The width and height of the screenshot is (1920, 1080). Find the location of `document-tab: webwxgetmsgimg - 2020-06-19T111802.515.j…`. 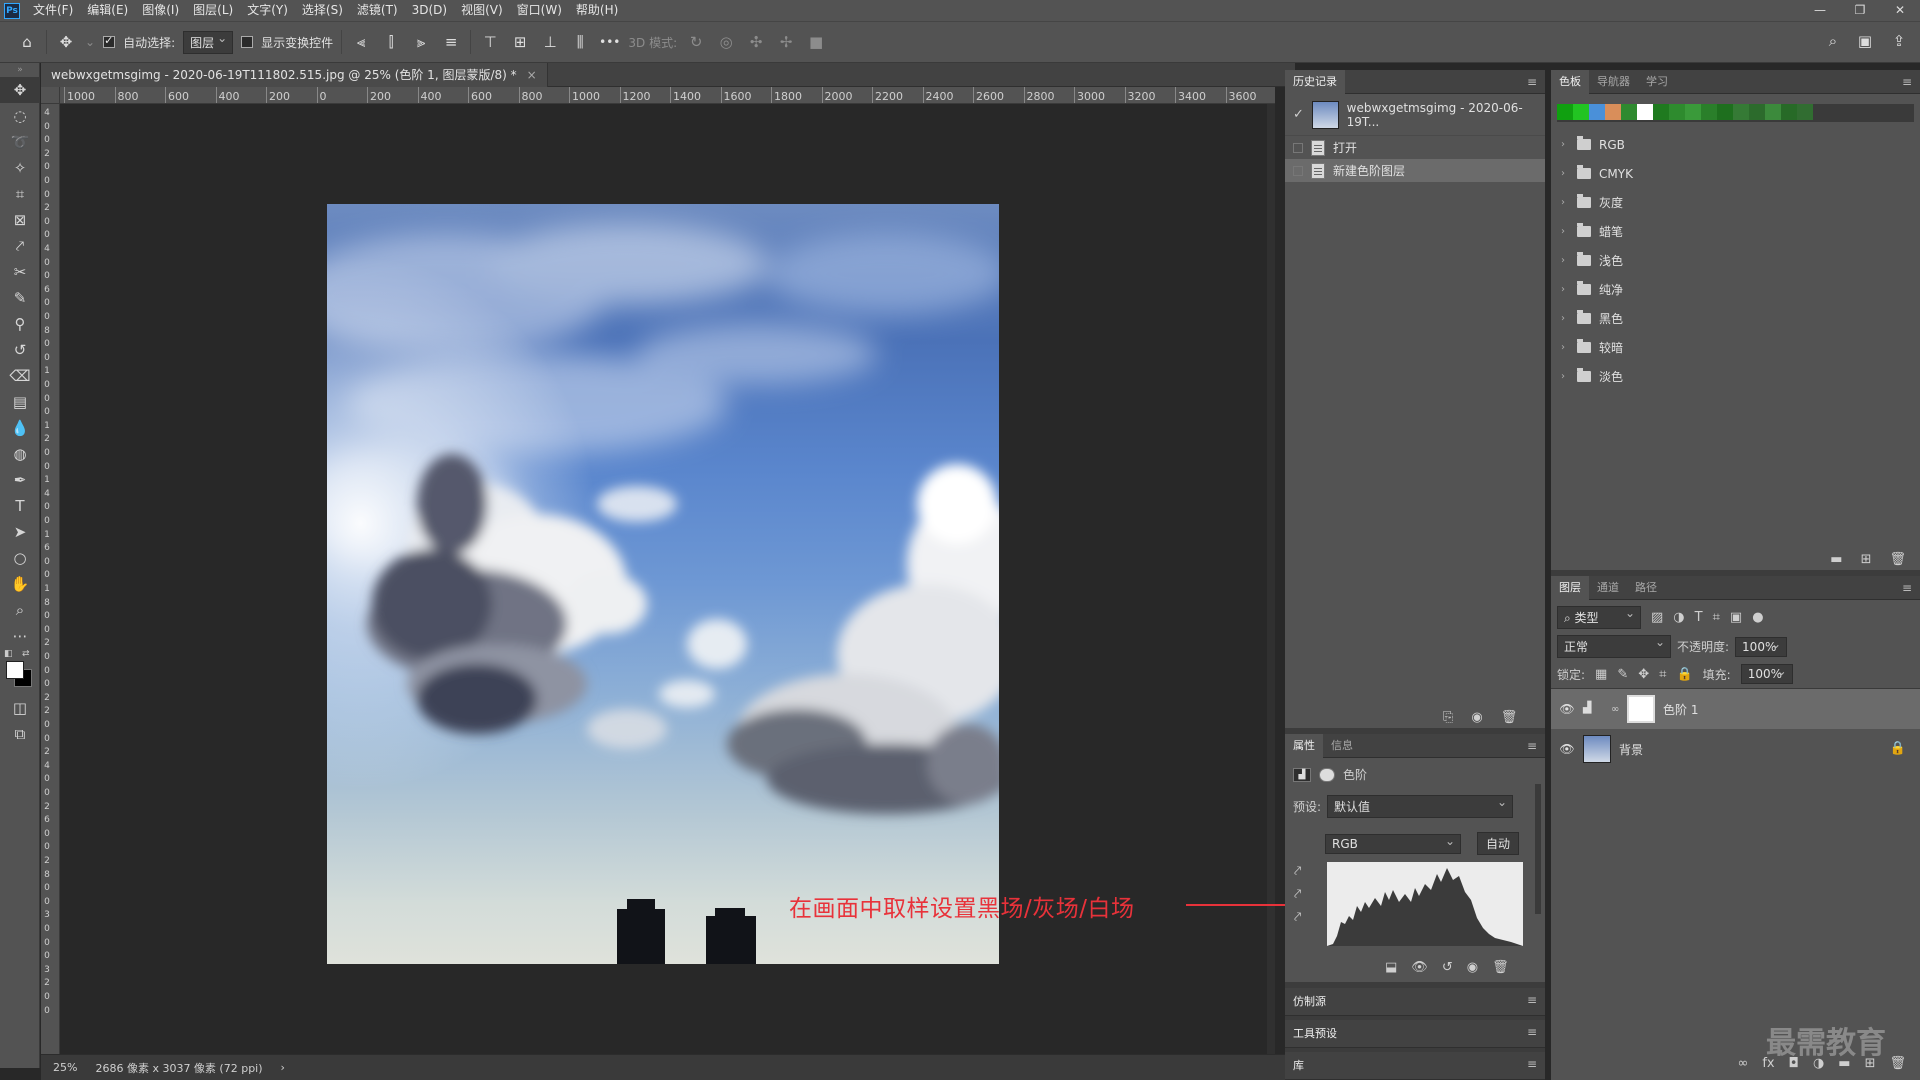

document-tab: webwxgetmsgimg - 2020-06-19T111802.515.j… is located at coordinates (294, 75).